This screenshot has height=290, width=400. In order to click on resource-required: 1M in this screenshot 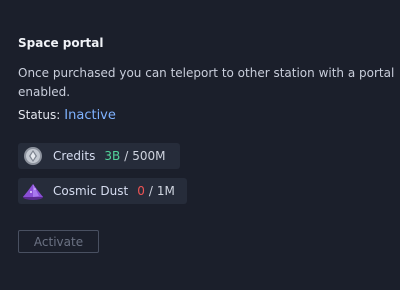, I will do `click(165, 191)`.